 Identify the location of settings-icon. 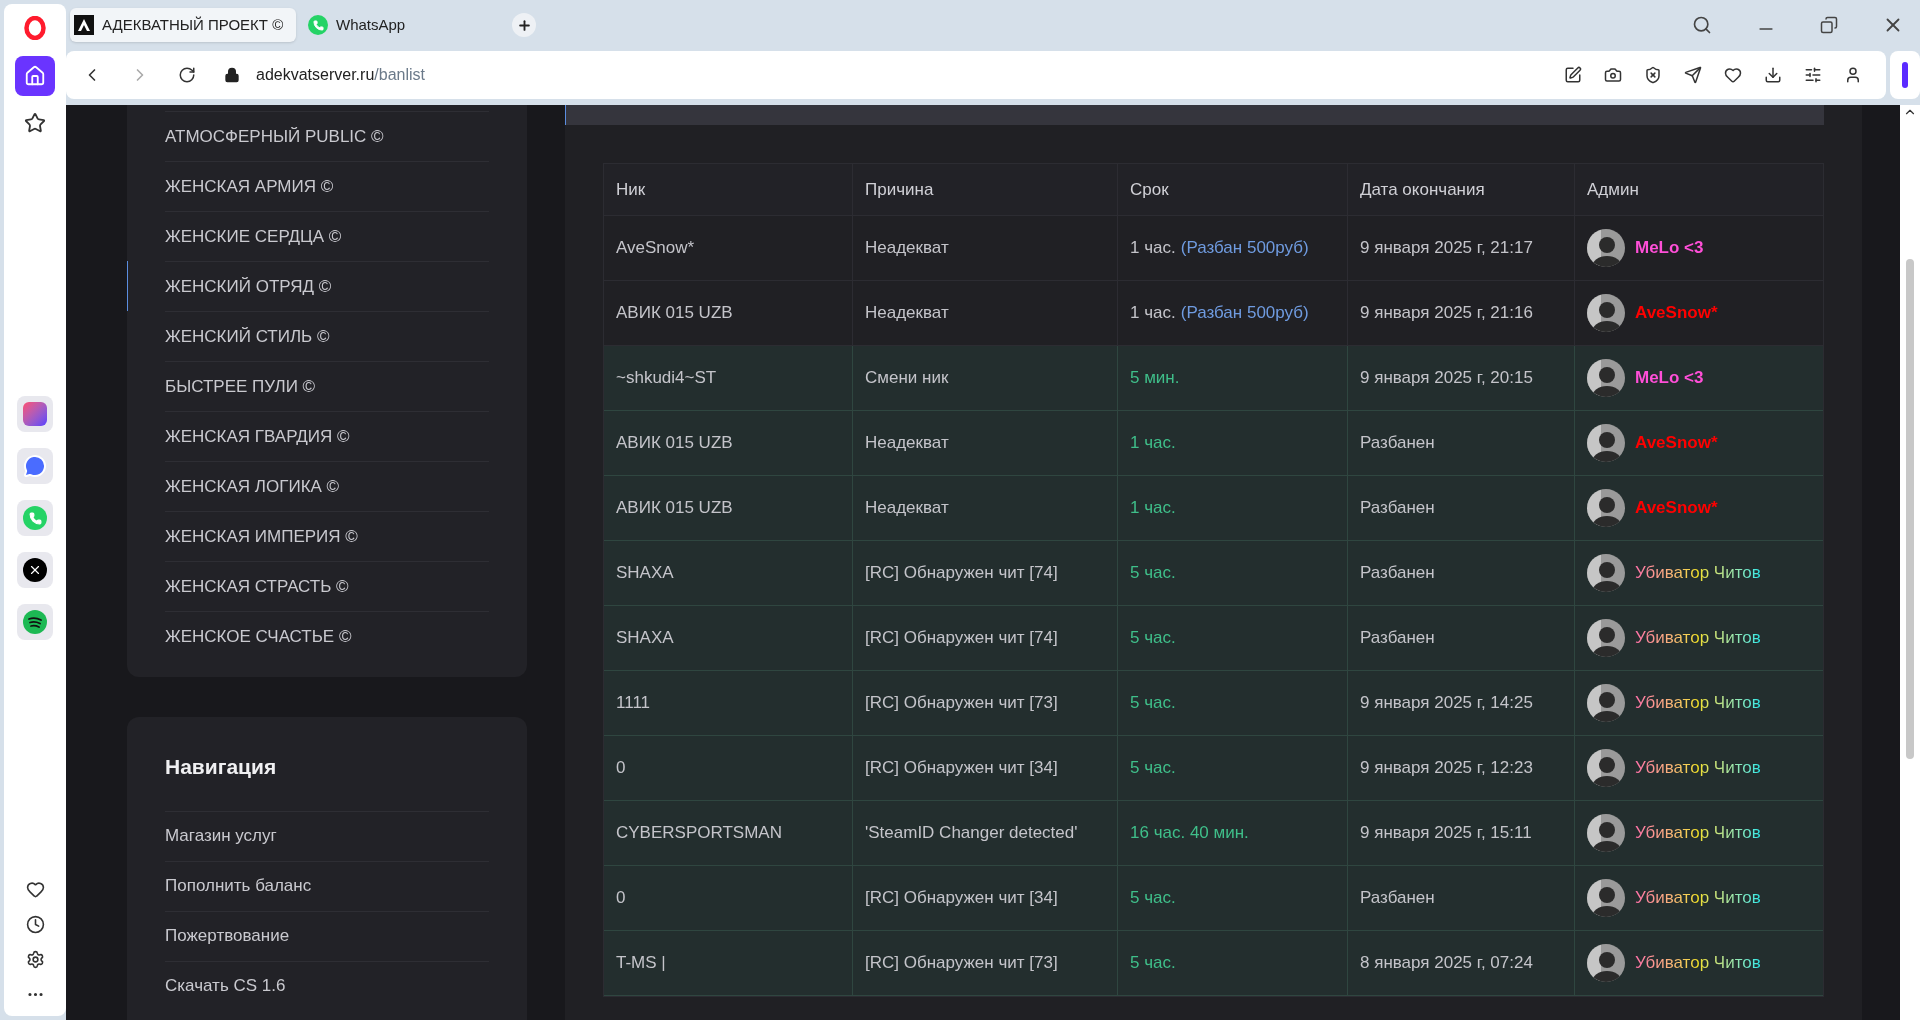
(35, 959).